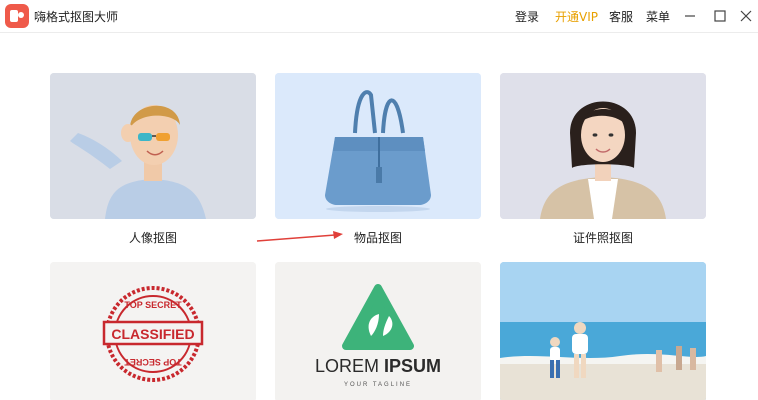 The image size is (758, 400). What do you see at coordinates (576, 16) in the screenshot?
I see `vip-link: 开通VIP` at bounding box center [576, 16].